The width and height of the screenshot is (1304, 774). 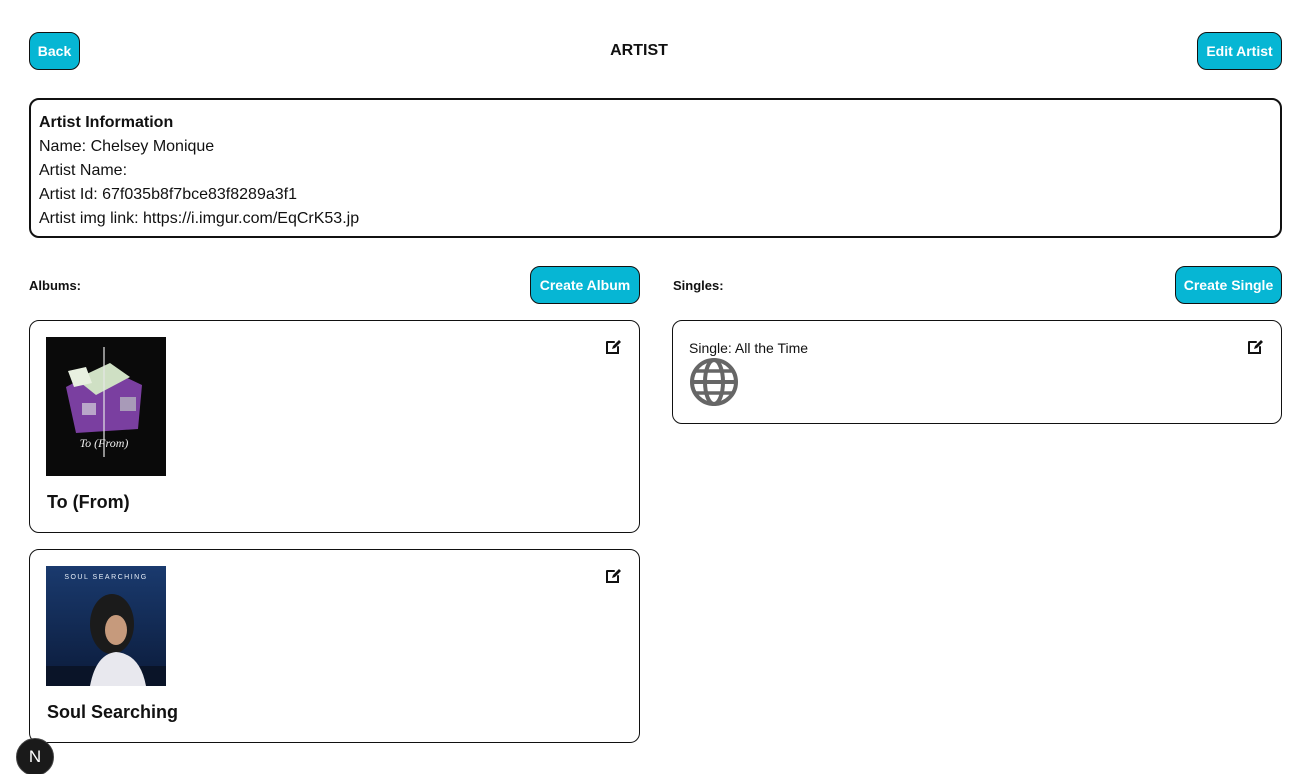 What do you see at coordinates (1228, 285) in the screenshot?
I see `create-single-button: Create Single` at bounding box center [1228, 285].